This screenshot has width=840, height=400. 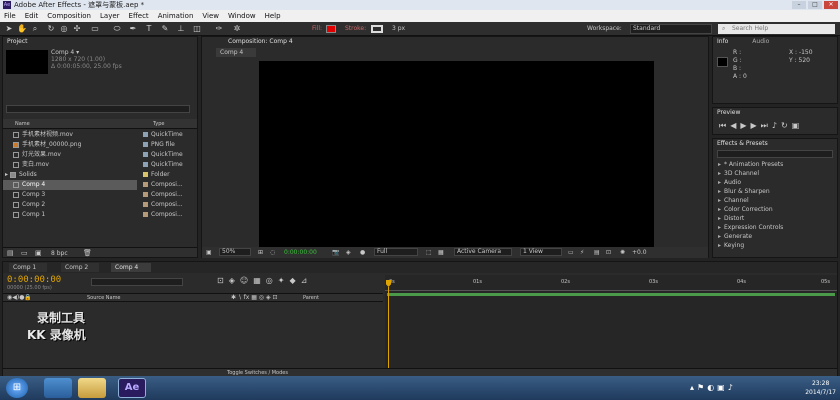 What do you see at coordinates (51, 29) in the screenshot?
I see `rotate-tool-icon: ↻` at bounding box center [51, 29].